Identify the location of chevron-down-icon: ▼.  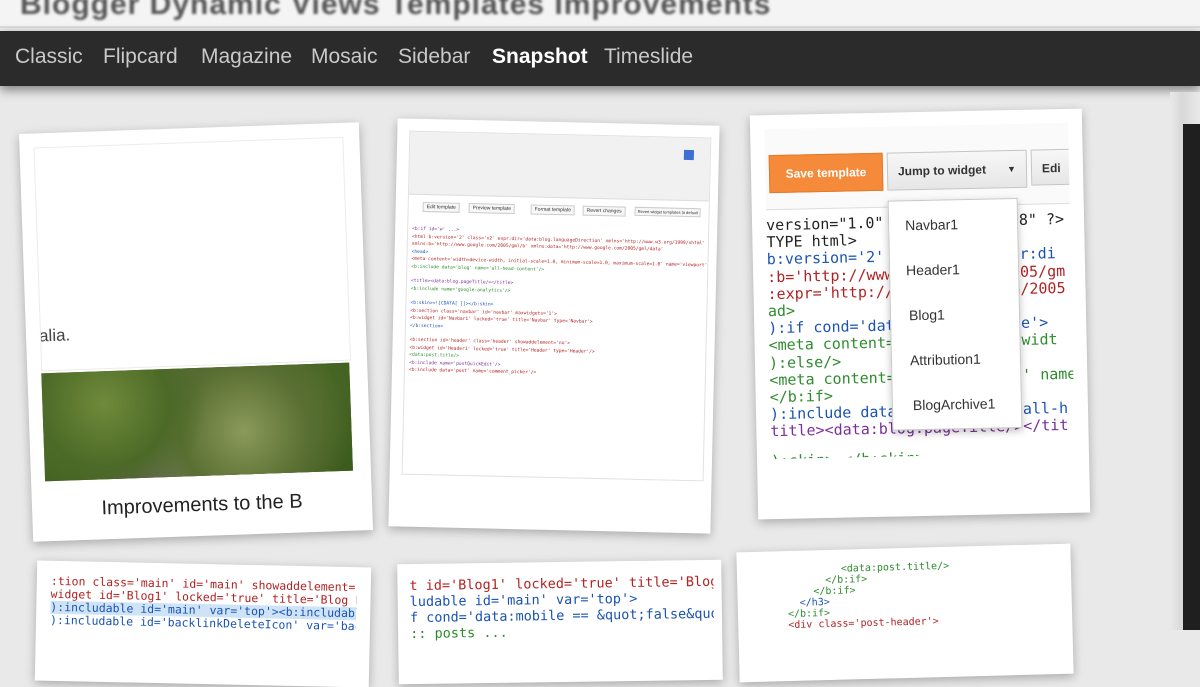
(1011, 169).